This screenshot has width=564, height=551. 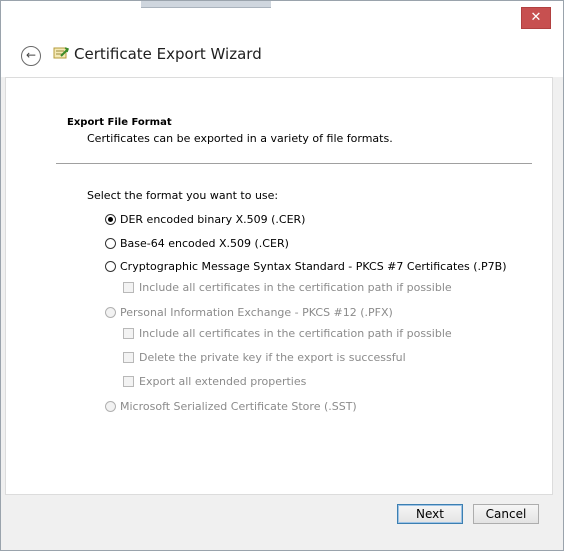 I want to click on checkbox-export-extended-box, so click(x=128, y=381).